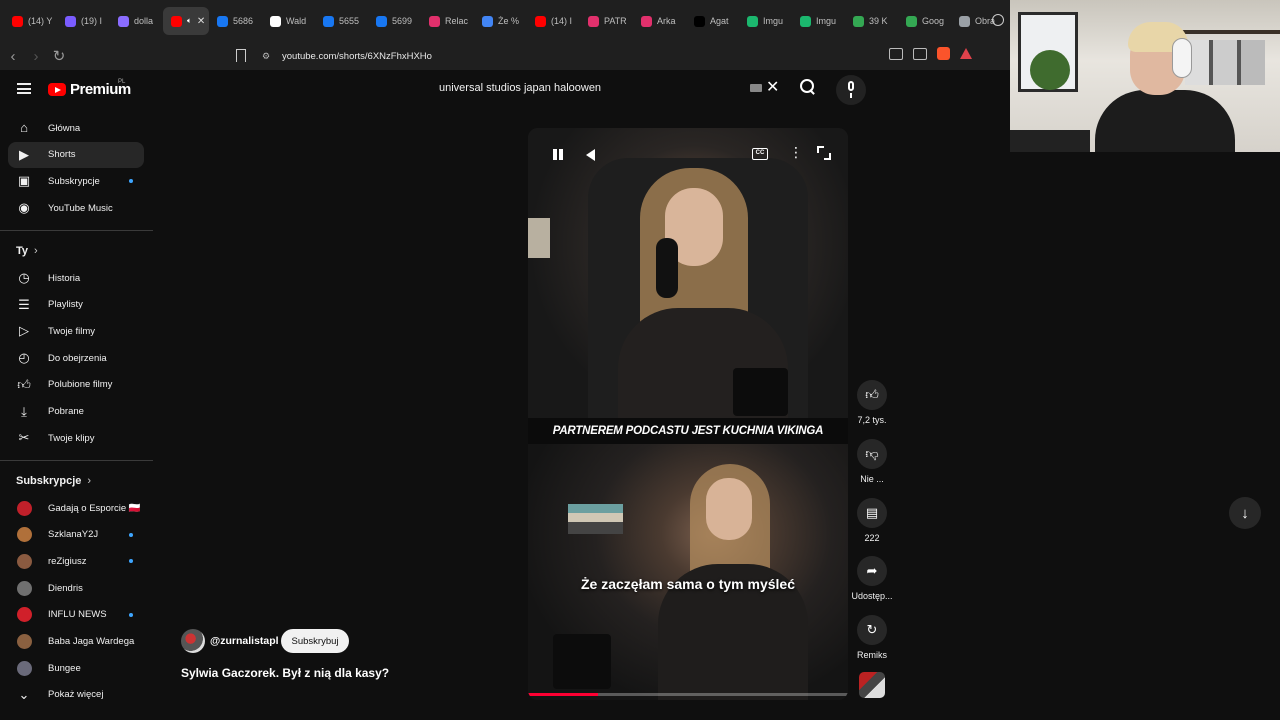  What do you see at coordinates (500, 21) in the screenshot?
I see `browser-tab: Że %` at bounding box center [500, 21].